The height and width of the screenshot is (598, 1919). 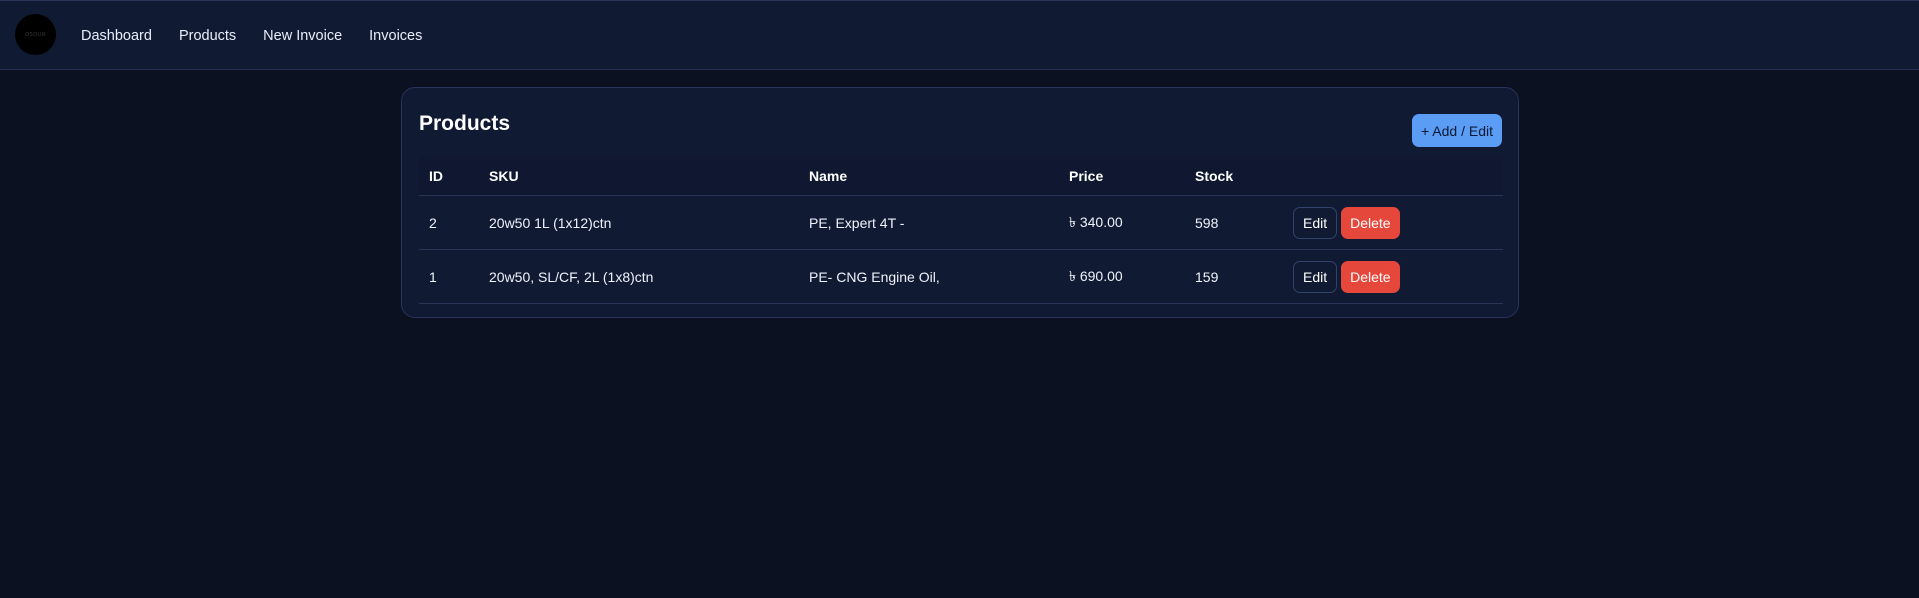 I want to click on cell-stock: 598, so click(x=1234, y=222).